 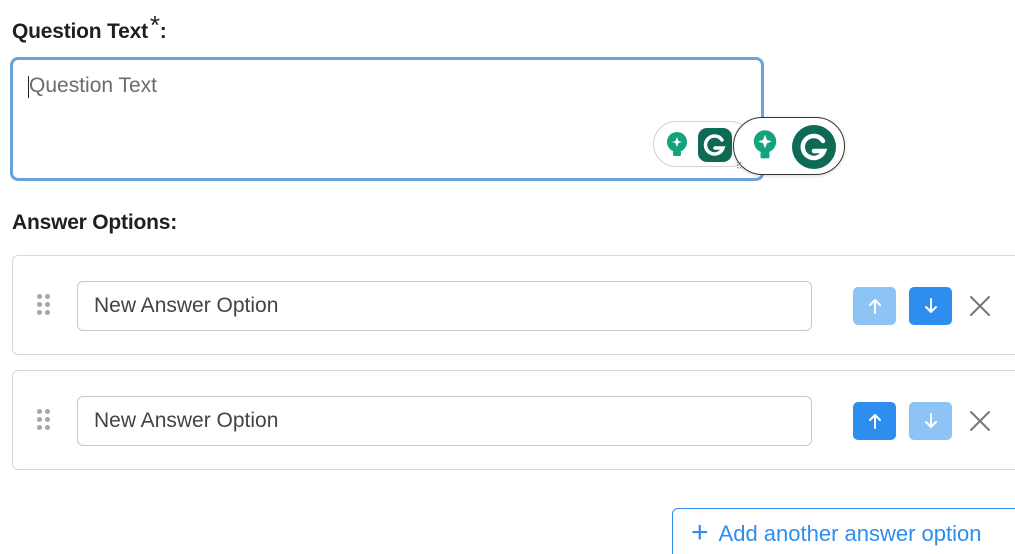 What do you see at coordinates (850, 533) in the screenshot?
I see `add-answer-option-label: Add another answer option` at bounding box center [850, 533].